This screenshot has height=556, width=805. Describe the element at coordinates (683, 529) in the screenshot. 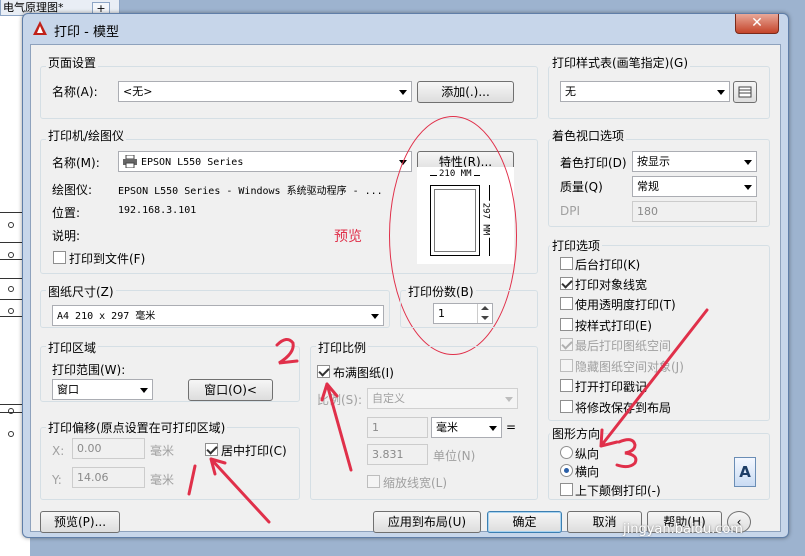

I see `watermark: jingyan.baidu.com` at that location.